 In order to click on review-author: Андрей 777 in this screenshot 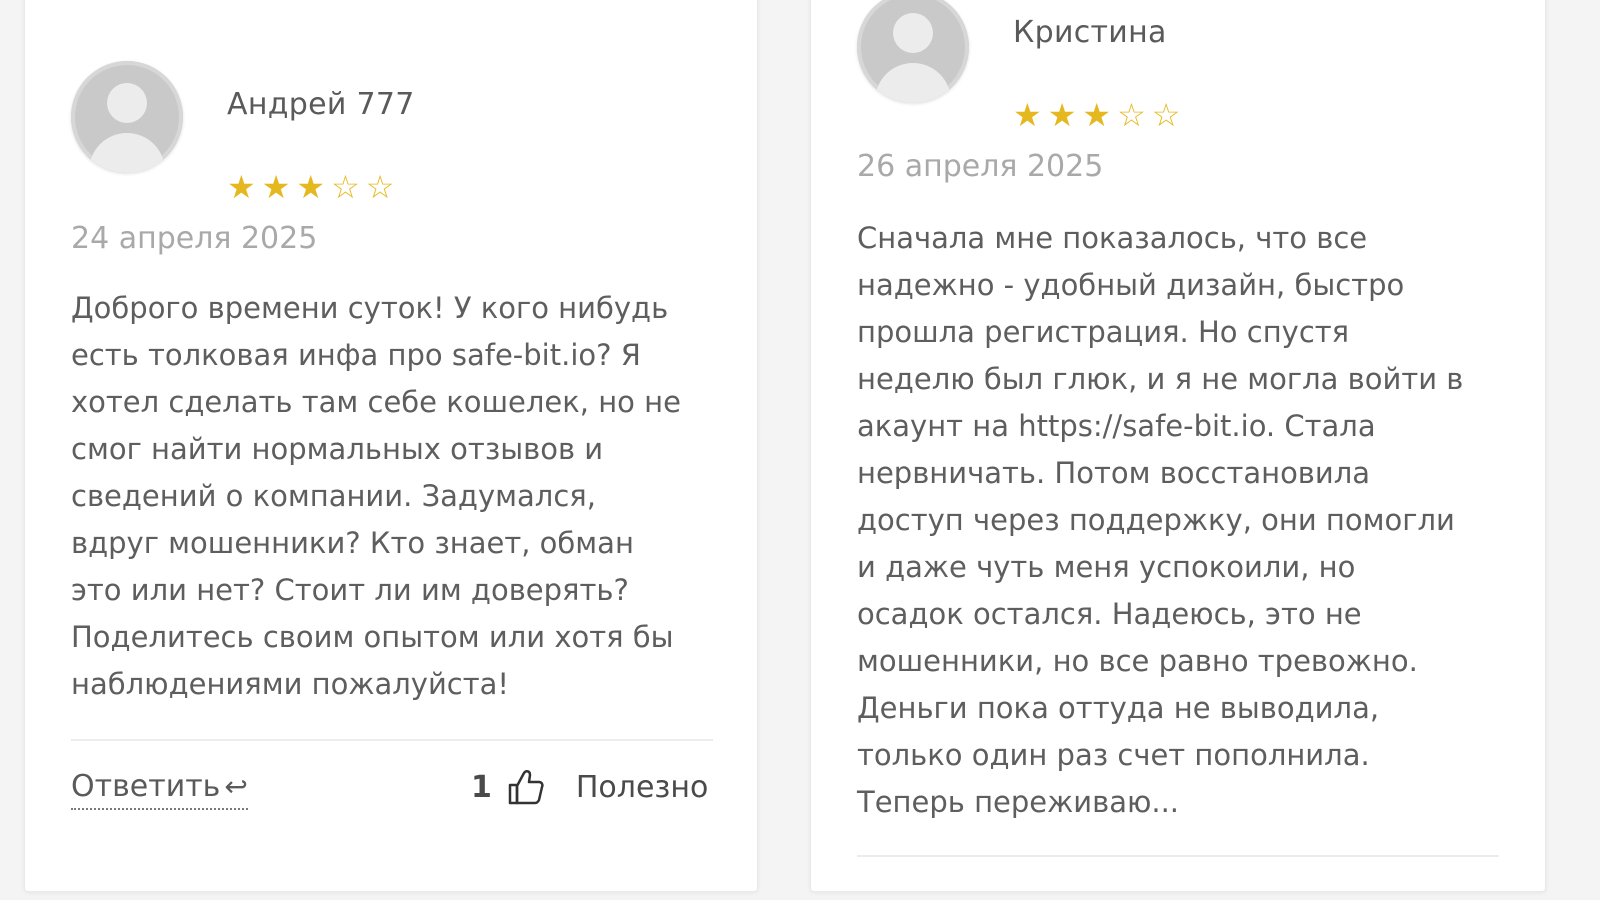, I will do `click(321, 104)`.